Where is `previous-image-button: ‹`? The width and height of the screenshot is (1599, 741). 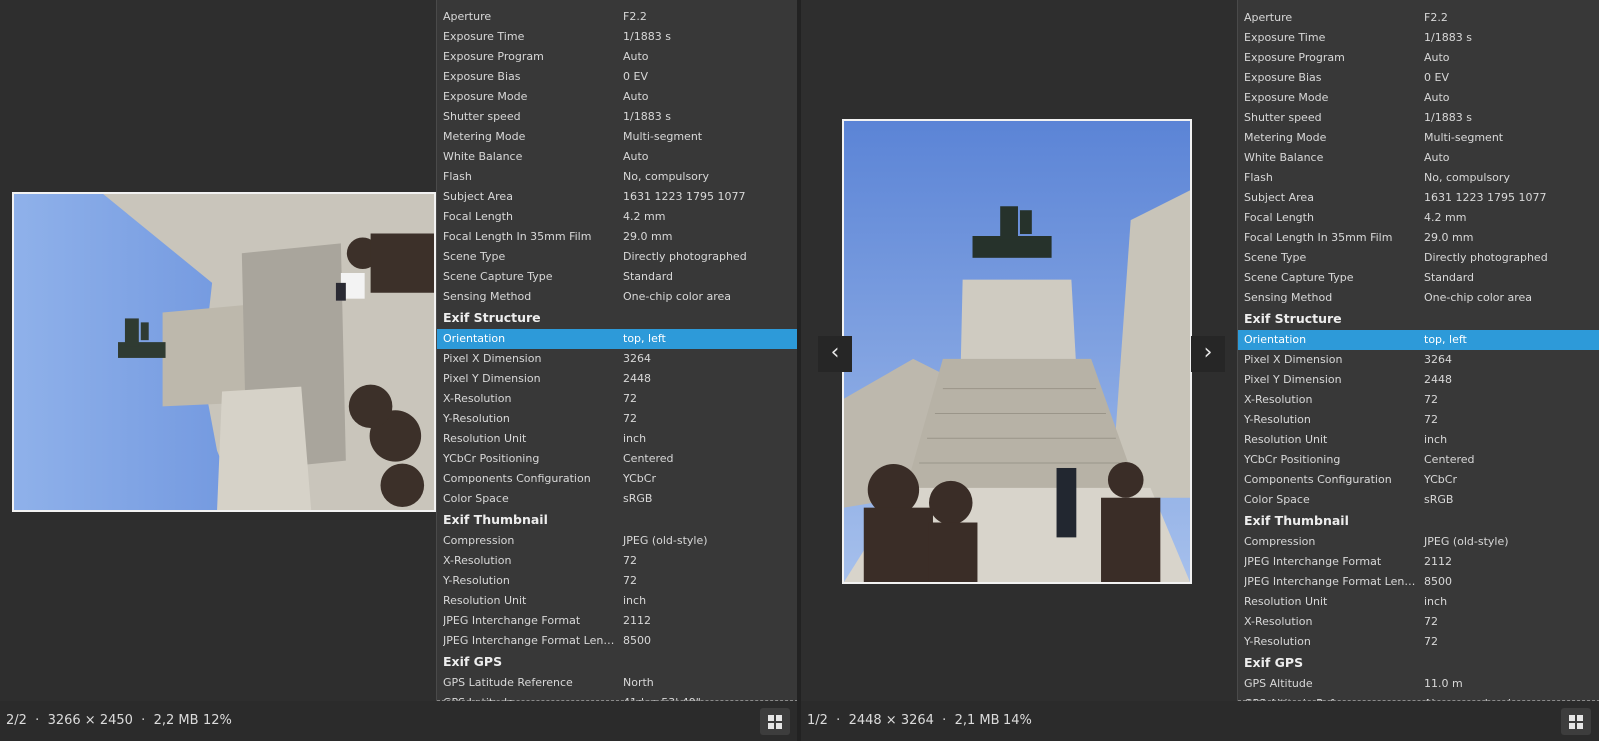
previous-image-button: ‹ is located at coordinates (835, 354).